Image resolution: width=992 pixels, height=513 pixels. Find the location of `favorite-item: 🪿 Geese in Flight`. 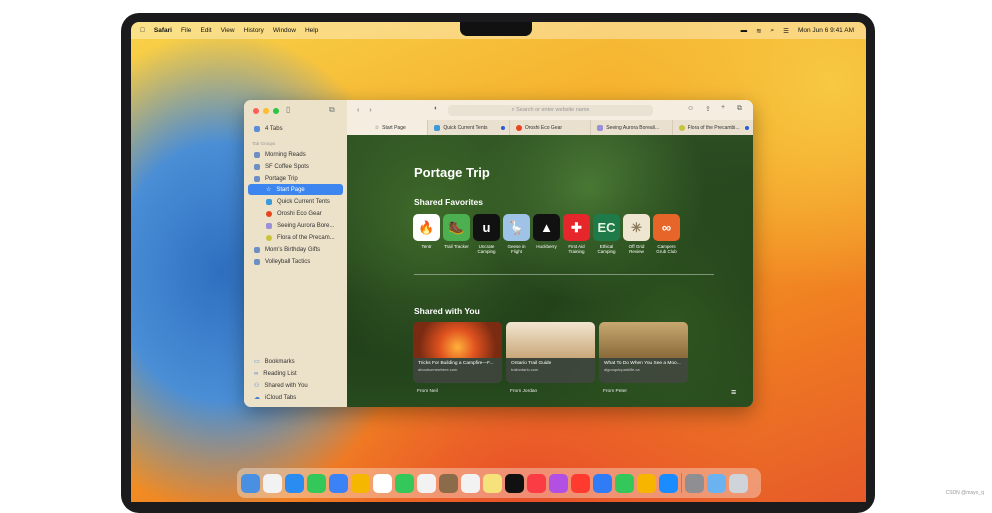

favorite-item: 🪿 Geese in Flight is located at coordinates (516, 234).